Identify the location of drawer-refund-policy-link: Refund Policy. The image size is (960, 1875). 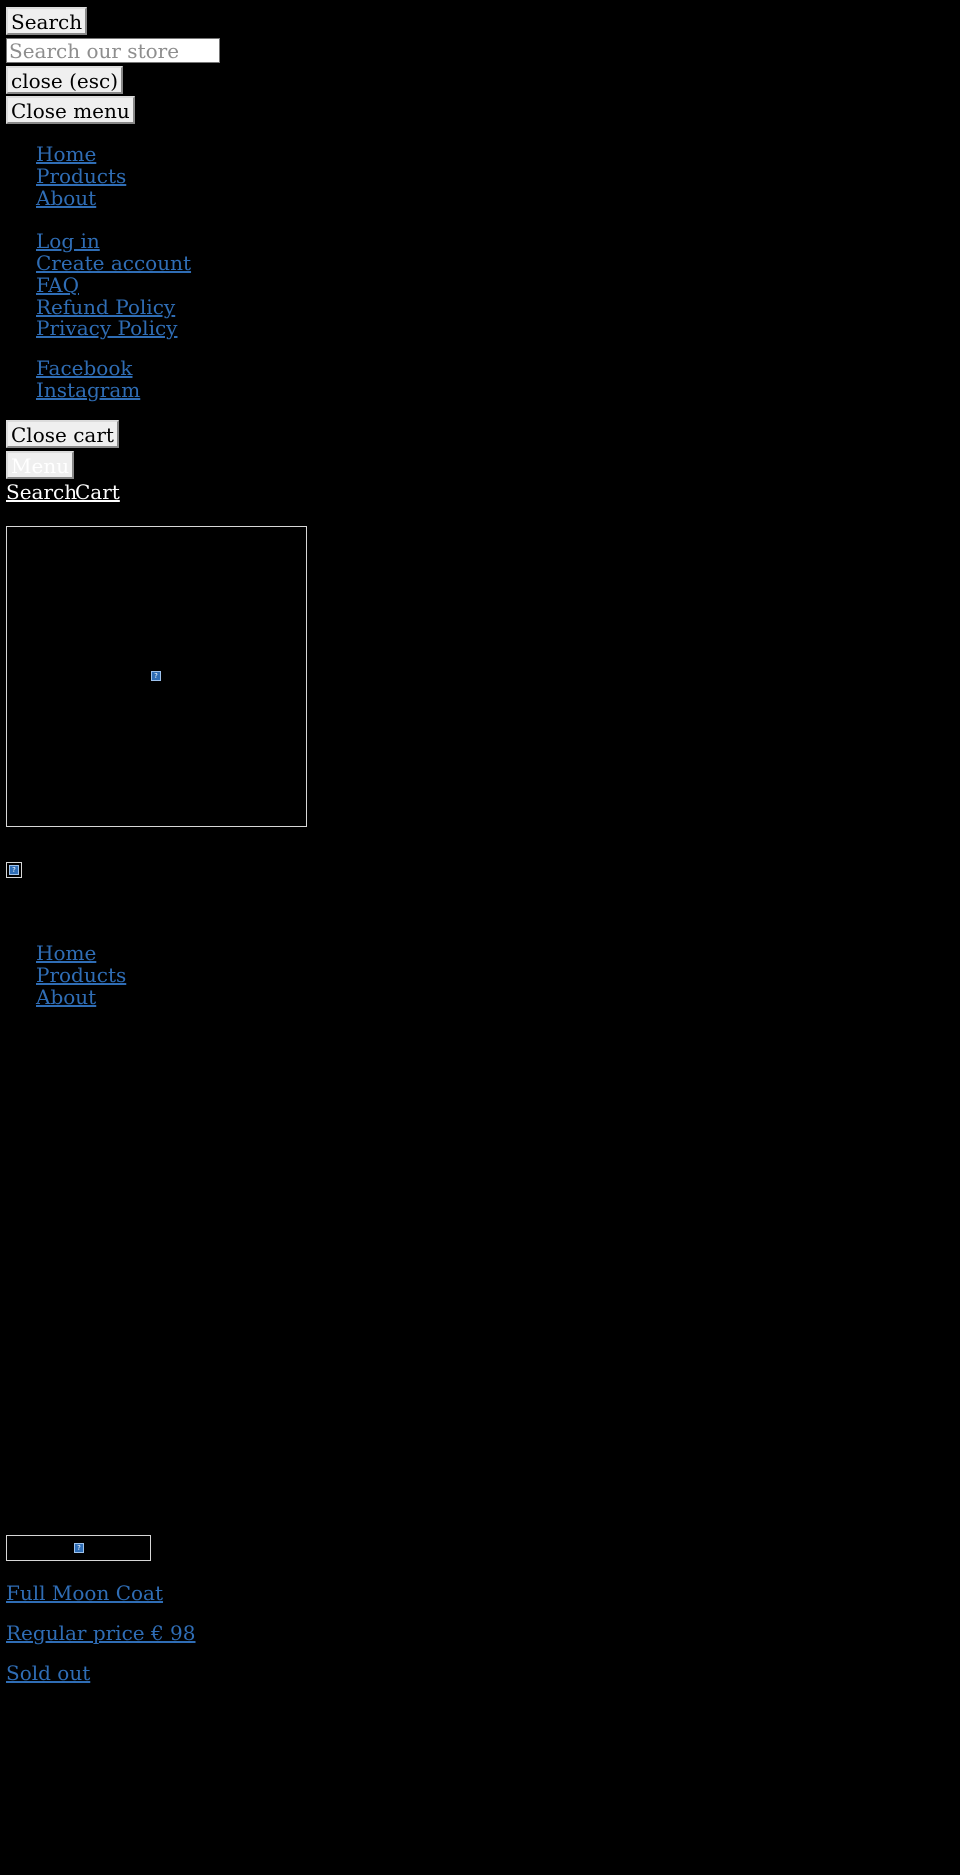
(105, 307).